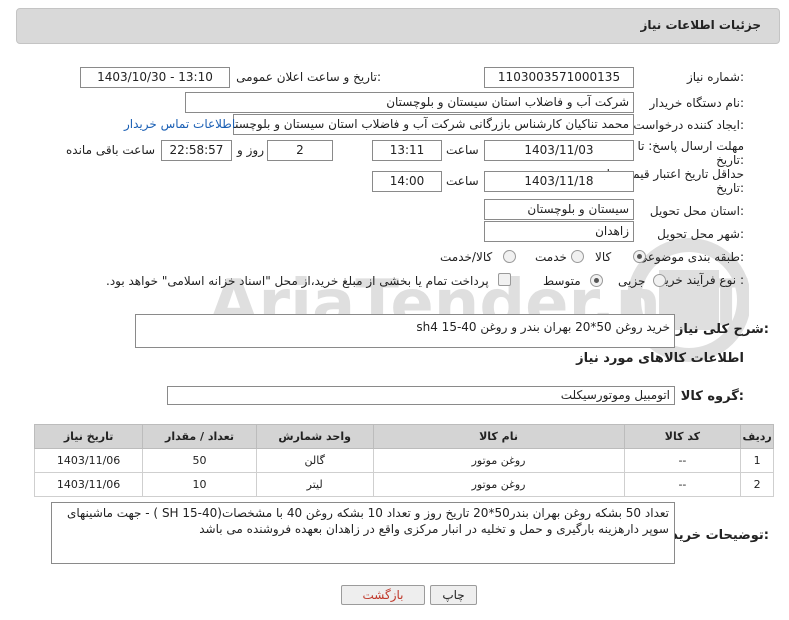  Describe the element at coordinates (559, 231) in the screenshot. I see `city-field: زاهدان` at that location.